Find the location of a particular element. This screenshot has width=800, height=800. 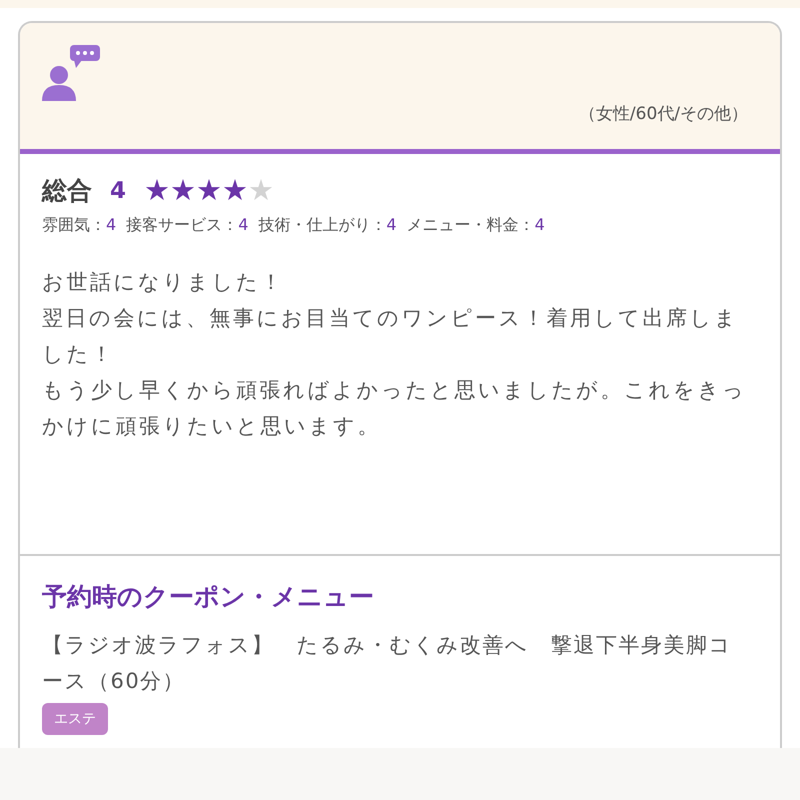

reviewer-speech-icon is located at coordinates (71, 73).